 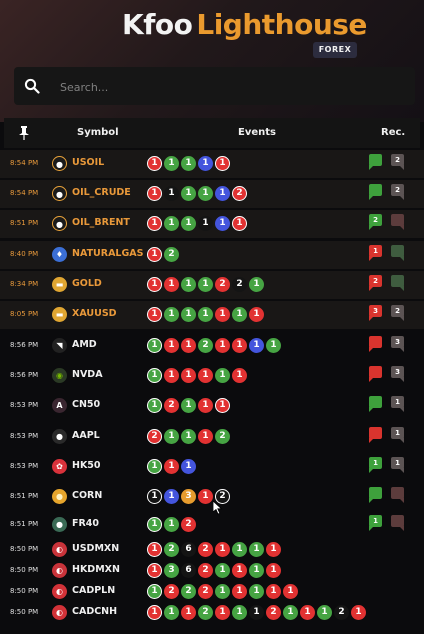 What do you see at coordinates (212, 467) in the screenshot?
I see `table-row: 8:53 PM ✿ HK50 1 1 1 1 1` at bounding box center [212, 467].